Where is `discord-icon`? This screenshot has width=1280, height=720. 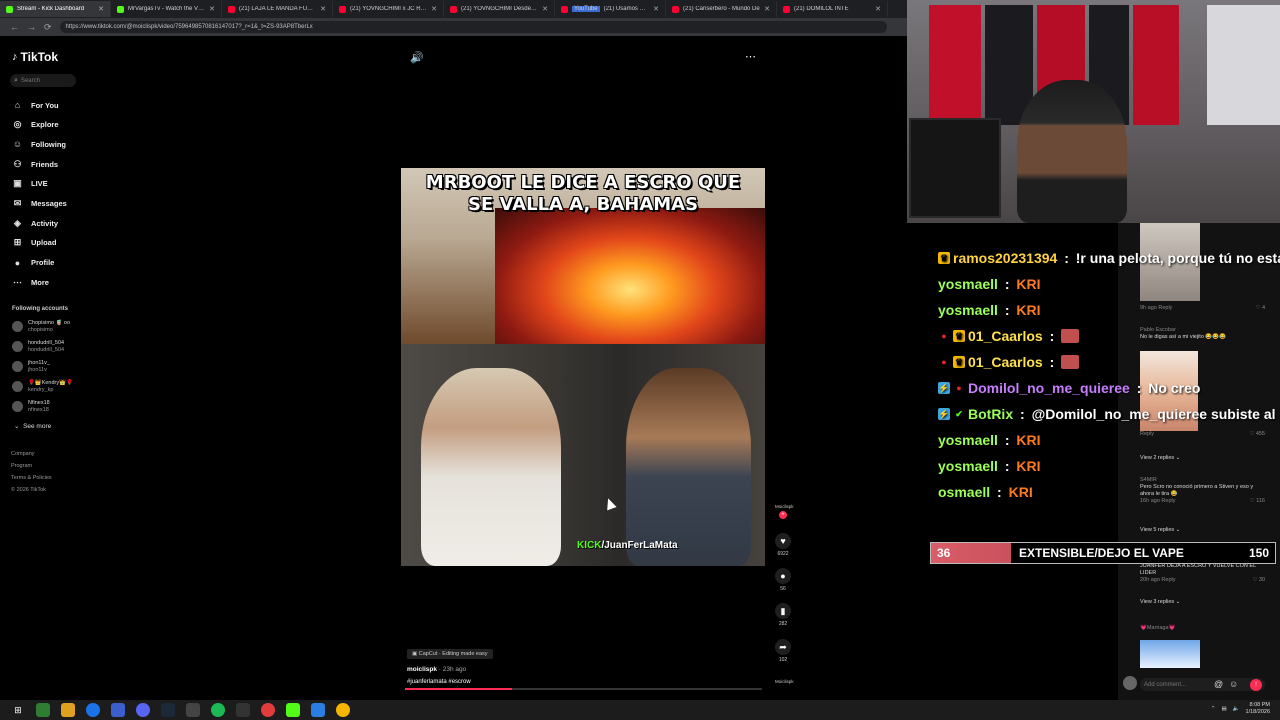 discord-icon is located at coordinates (143, 710).